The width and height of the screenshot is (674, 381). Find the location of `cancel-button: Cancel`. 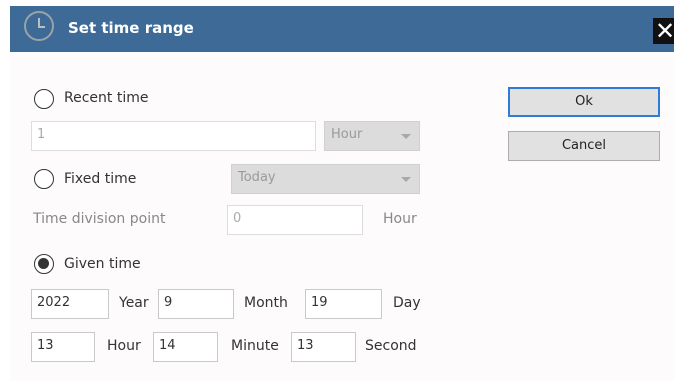

cancel-button: Cancel is located at coordinates (584, 146).